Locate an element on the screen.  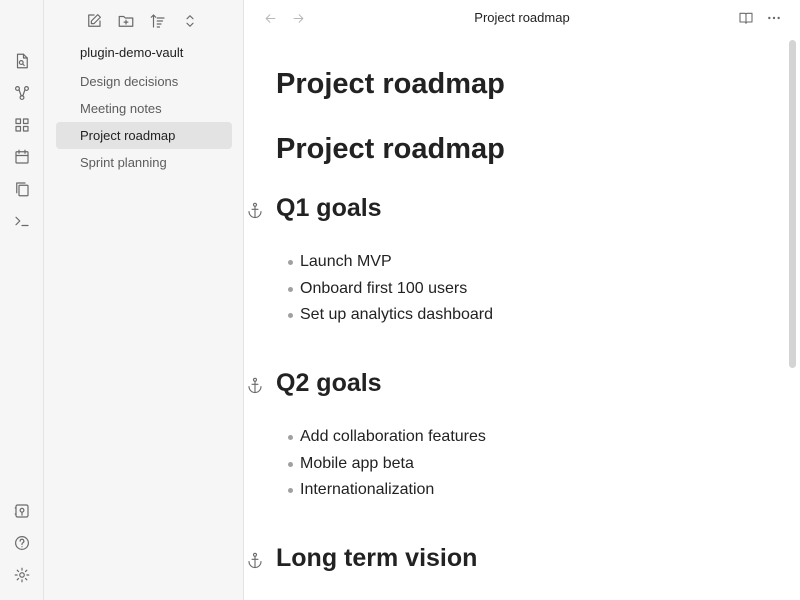
file-item-project-roadmap: Project roadmap is located at coordinates (144, 135).